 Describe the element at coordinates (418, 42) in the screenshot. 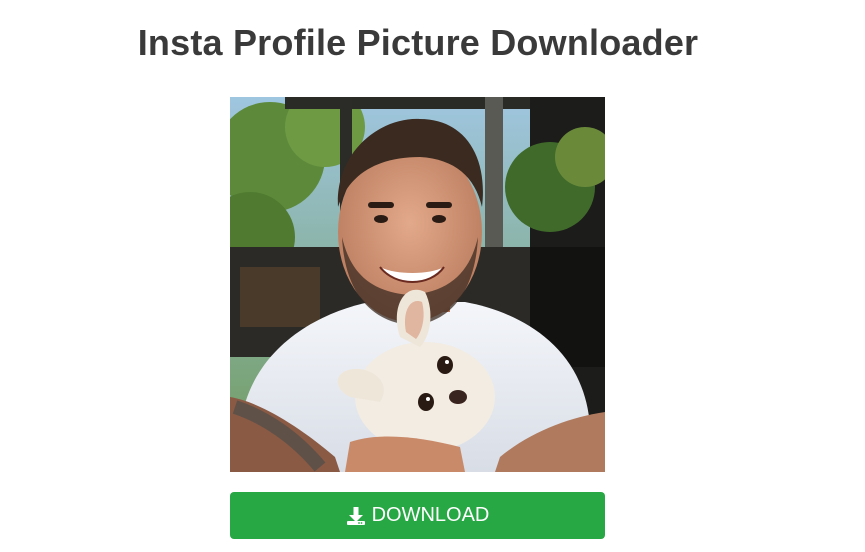

I see `page-title: Insta Profile Picture Downloader` at that location.